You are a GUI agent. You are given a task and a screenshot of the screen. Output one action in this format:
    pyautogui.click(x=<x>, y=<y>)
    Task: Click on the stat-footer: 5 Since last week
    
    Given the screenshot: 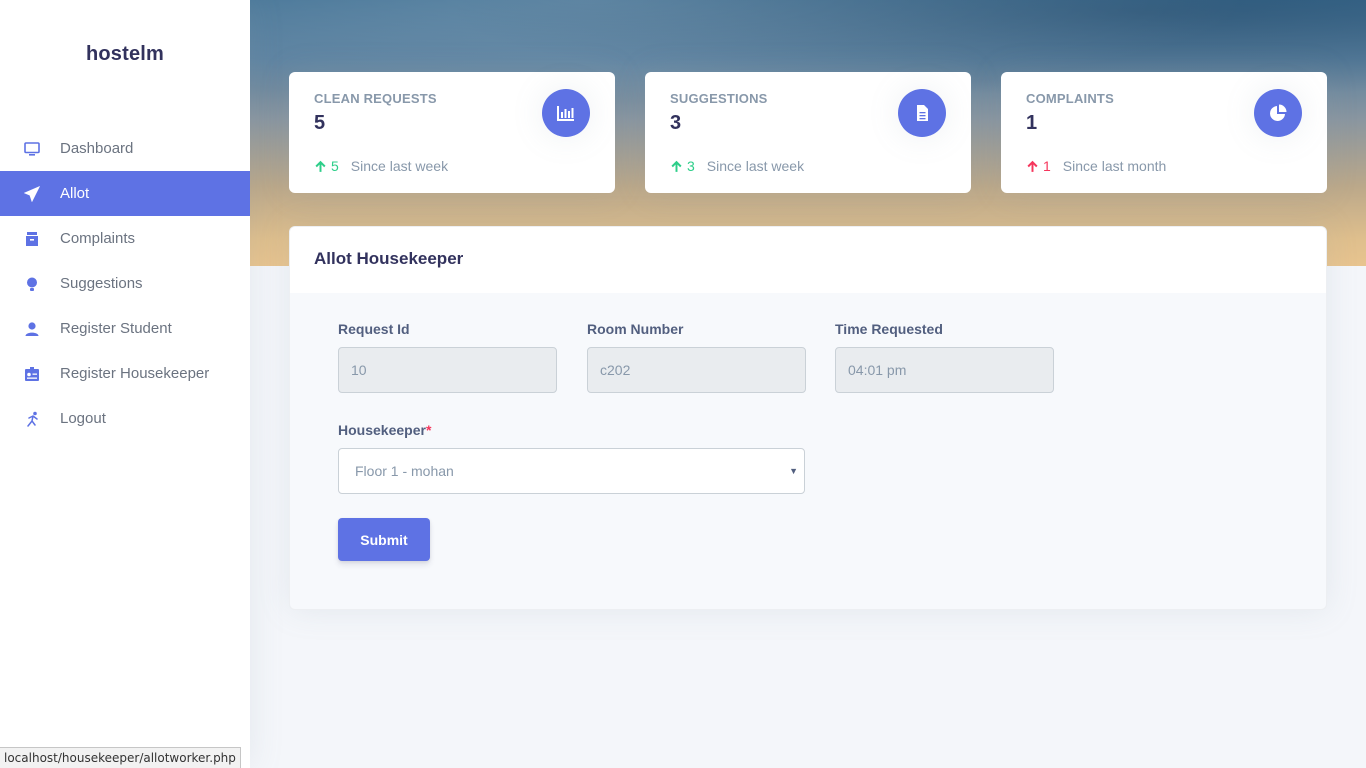 What is the action you would take?
    pyautogui.click(x=381, y=166)
    